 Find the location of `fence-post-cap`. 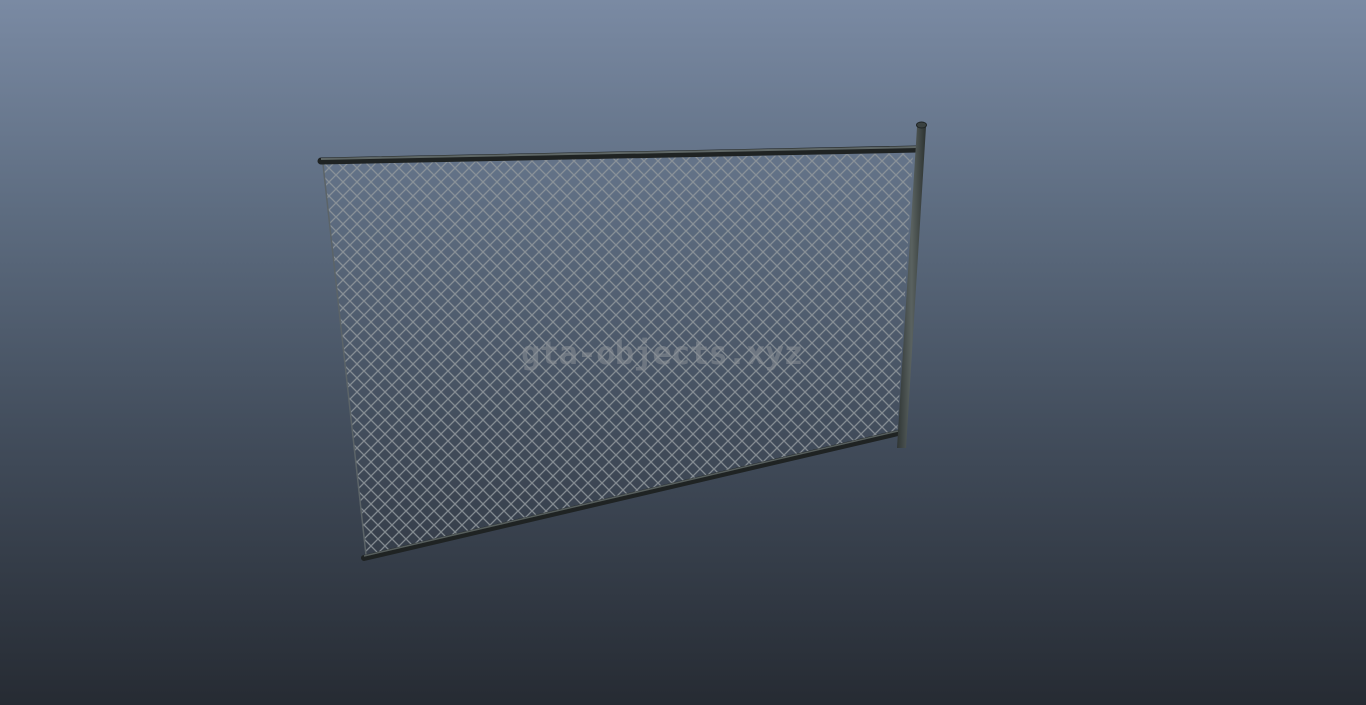

fence-post-cap is located at coordinates (921, 125).